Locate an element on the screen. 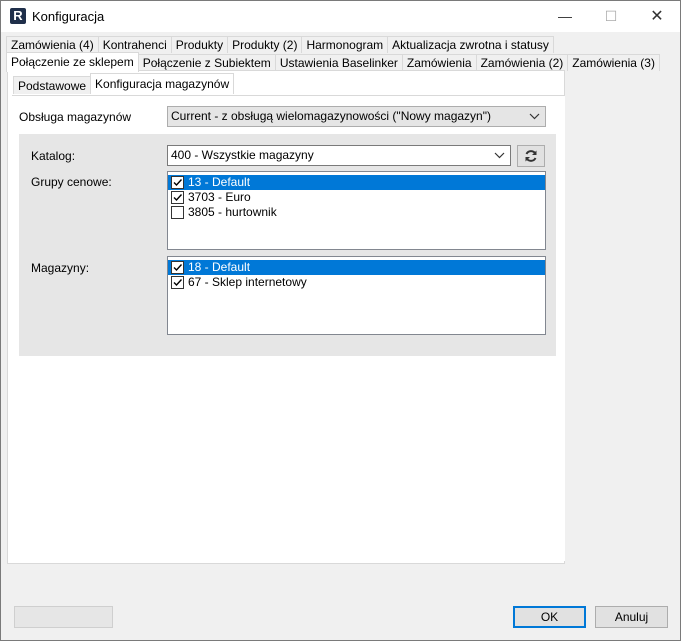  refresh-icon is located at coordinates (531, 156).